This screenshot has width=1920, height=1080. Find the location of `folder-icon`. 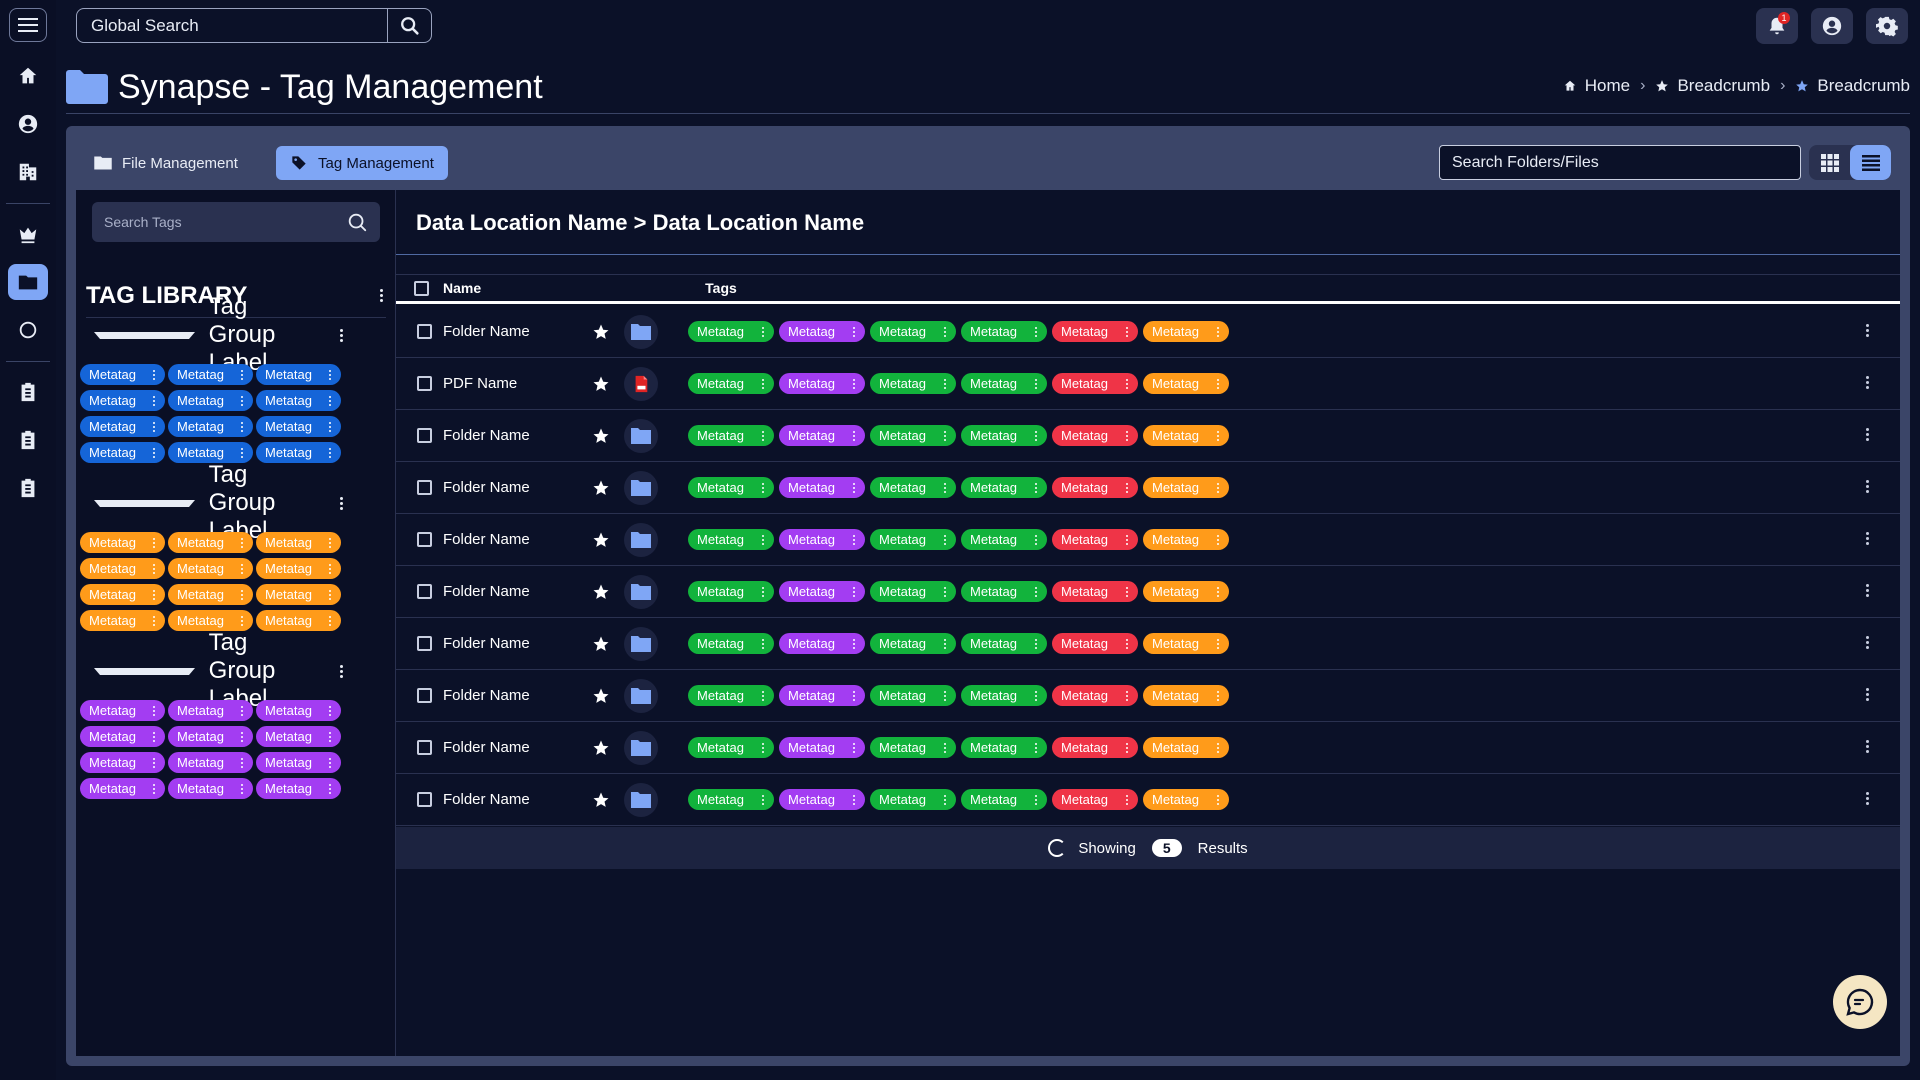

folder-icon is located at coordinates (28, 282).